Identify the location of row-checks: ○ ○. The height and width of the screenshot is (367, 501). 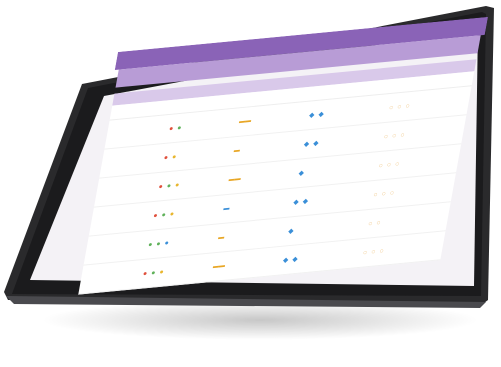
(408, 220).